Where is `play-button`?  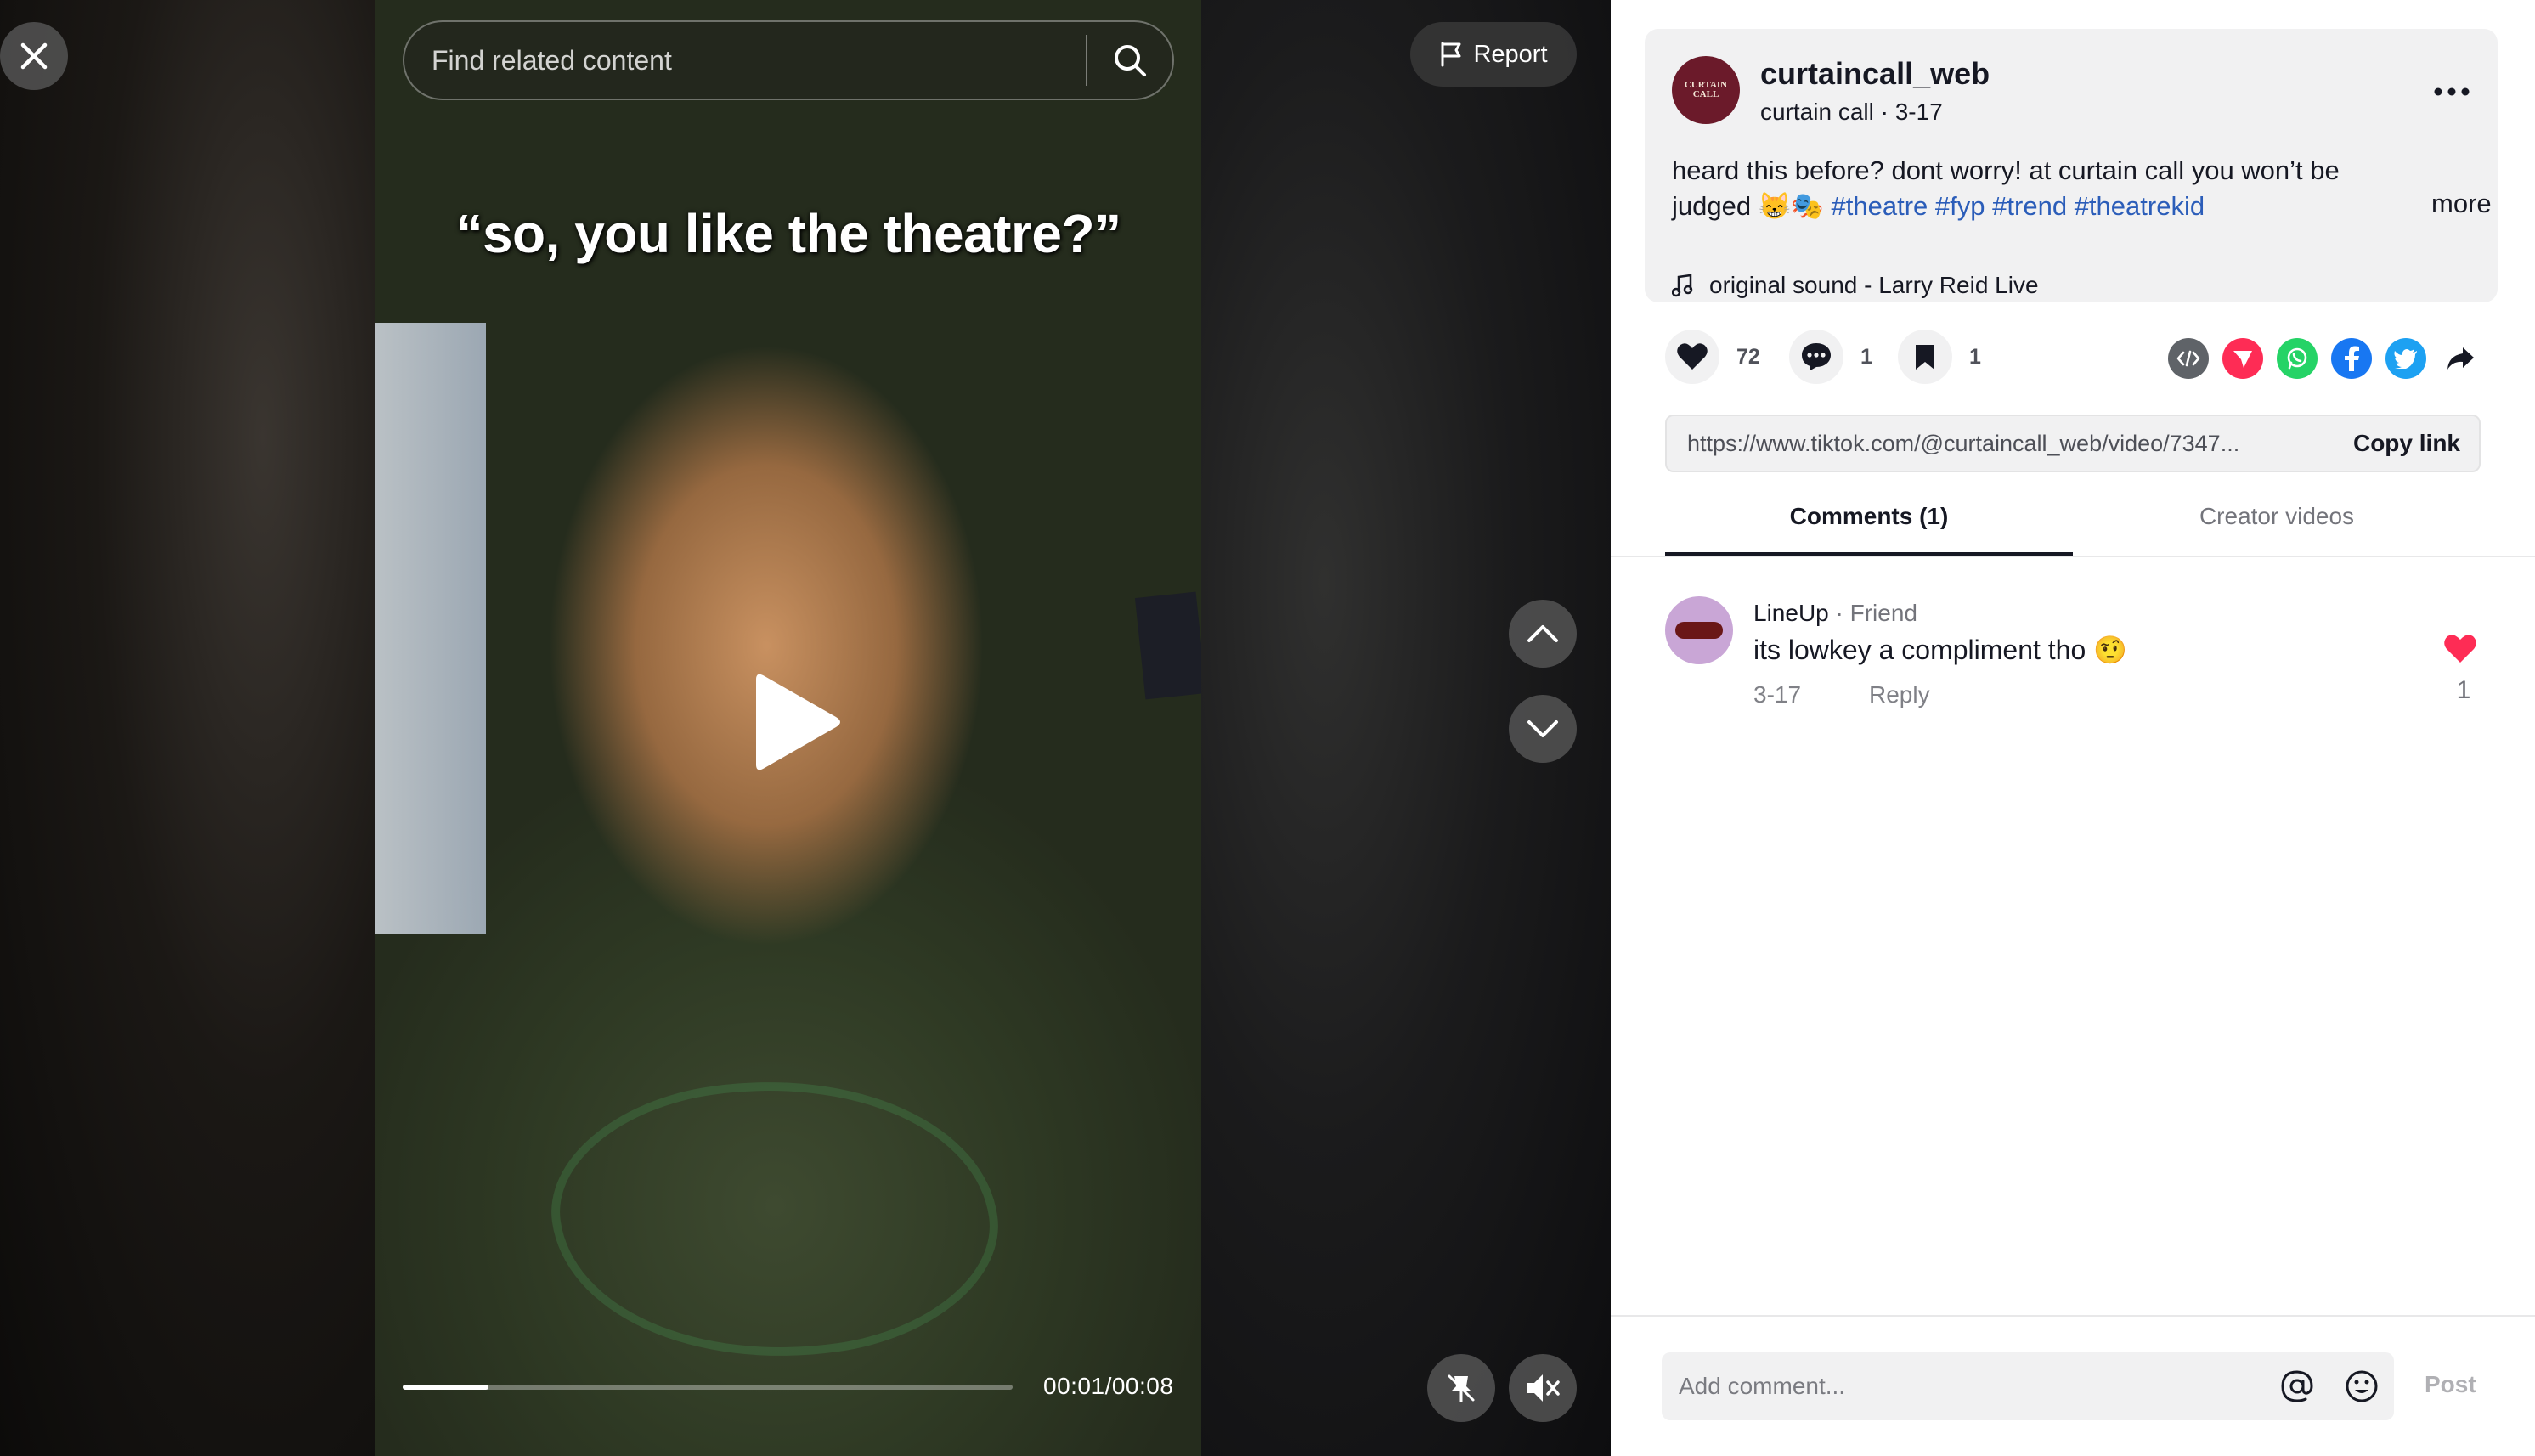 play-button is located at coordinates (799, 722).